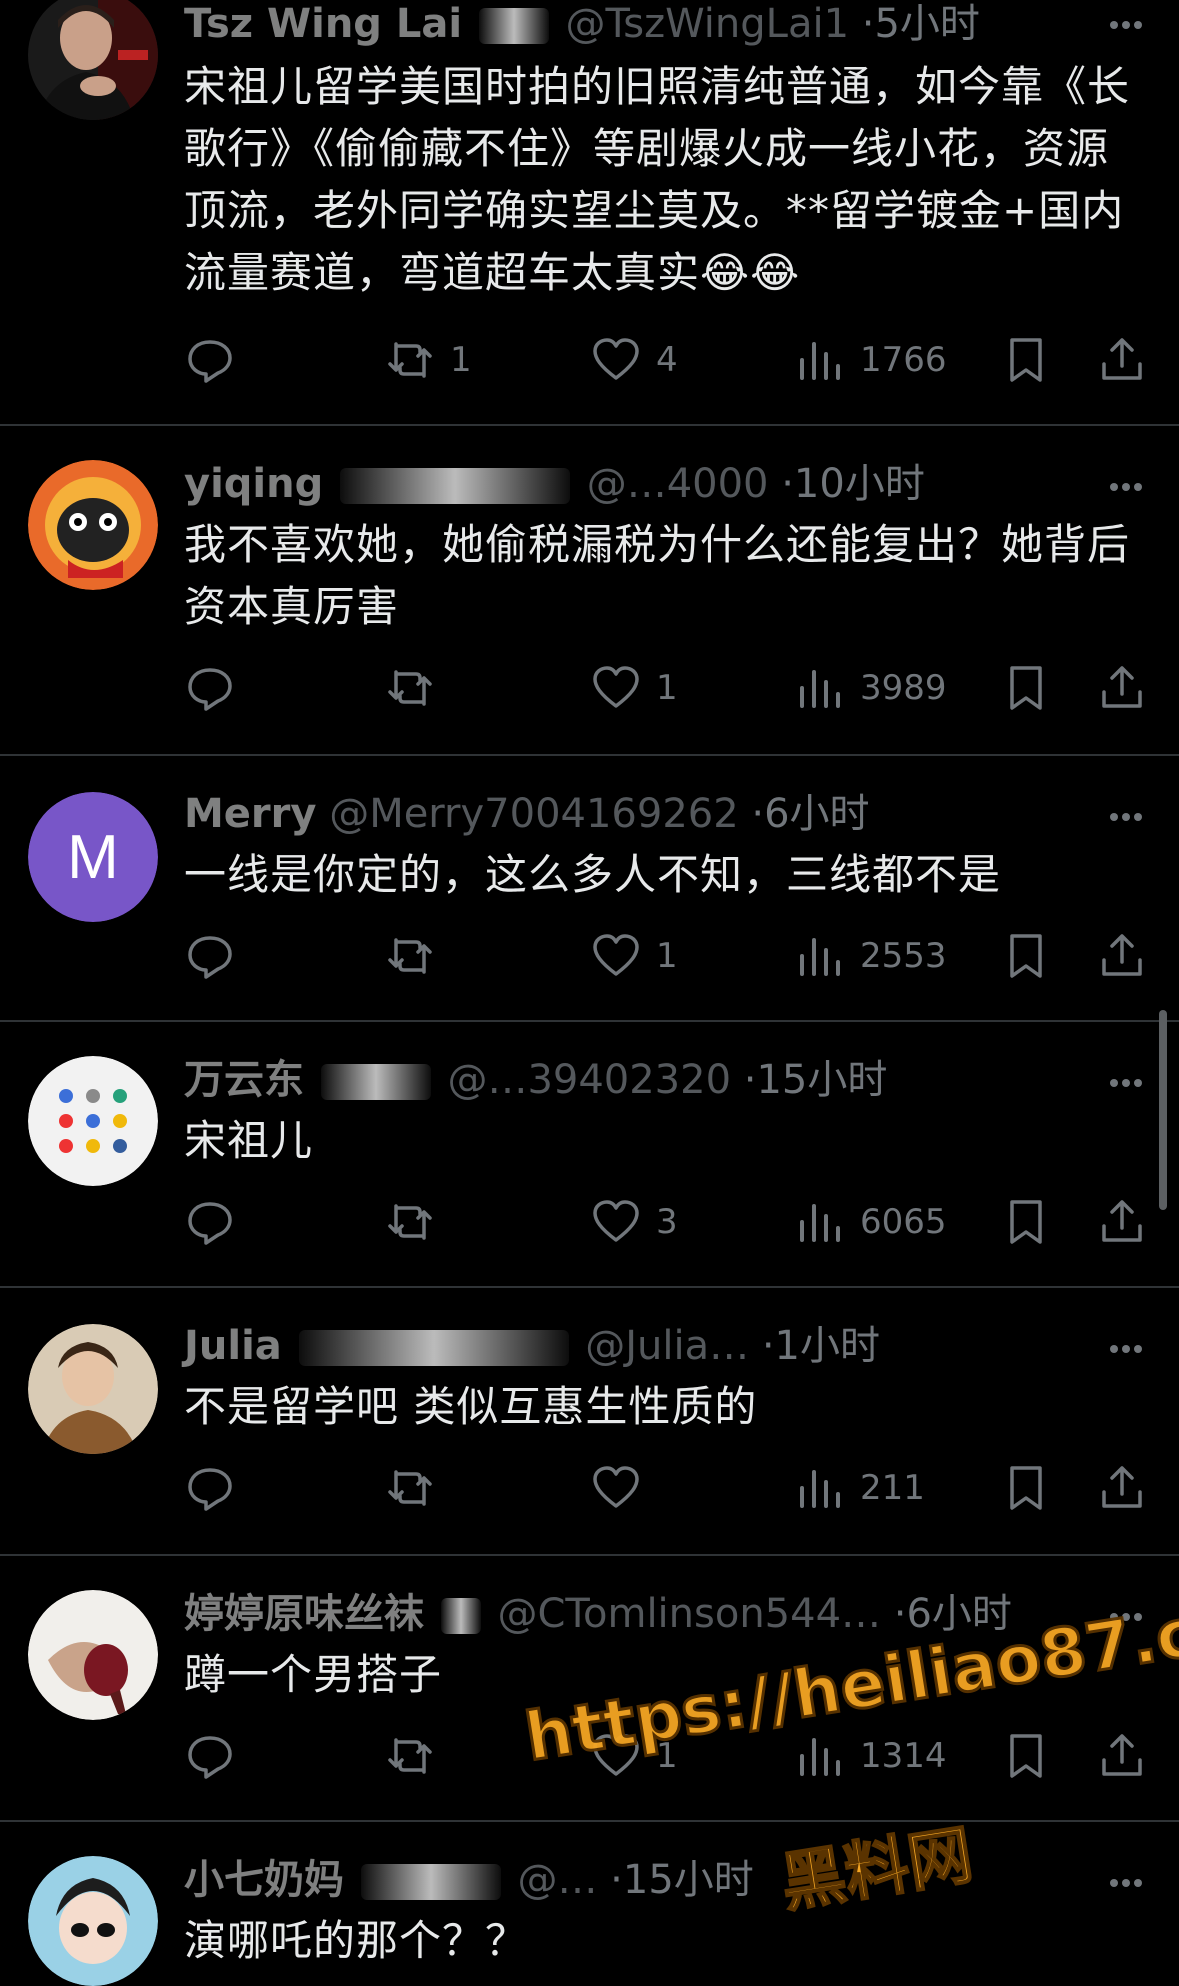 This screenshot has height=1986, width=1179. Describe the element at coordinates (870, 688) in the screenshot. I see `views-button: 3989` at that location.